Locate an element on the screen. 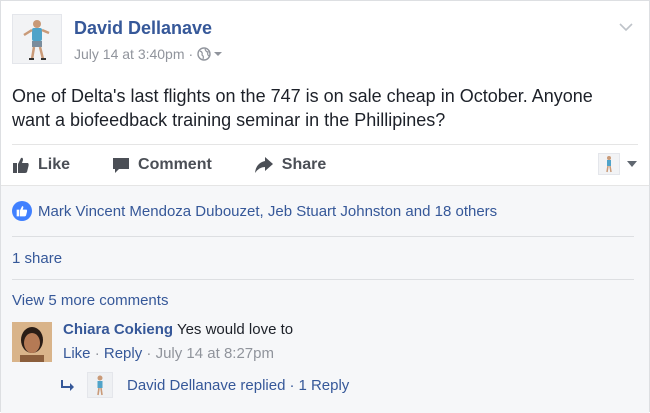 The image size is (650, 413). view-more-comments-link: View 5 more comments is located at coordinates (90, 300).